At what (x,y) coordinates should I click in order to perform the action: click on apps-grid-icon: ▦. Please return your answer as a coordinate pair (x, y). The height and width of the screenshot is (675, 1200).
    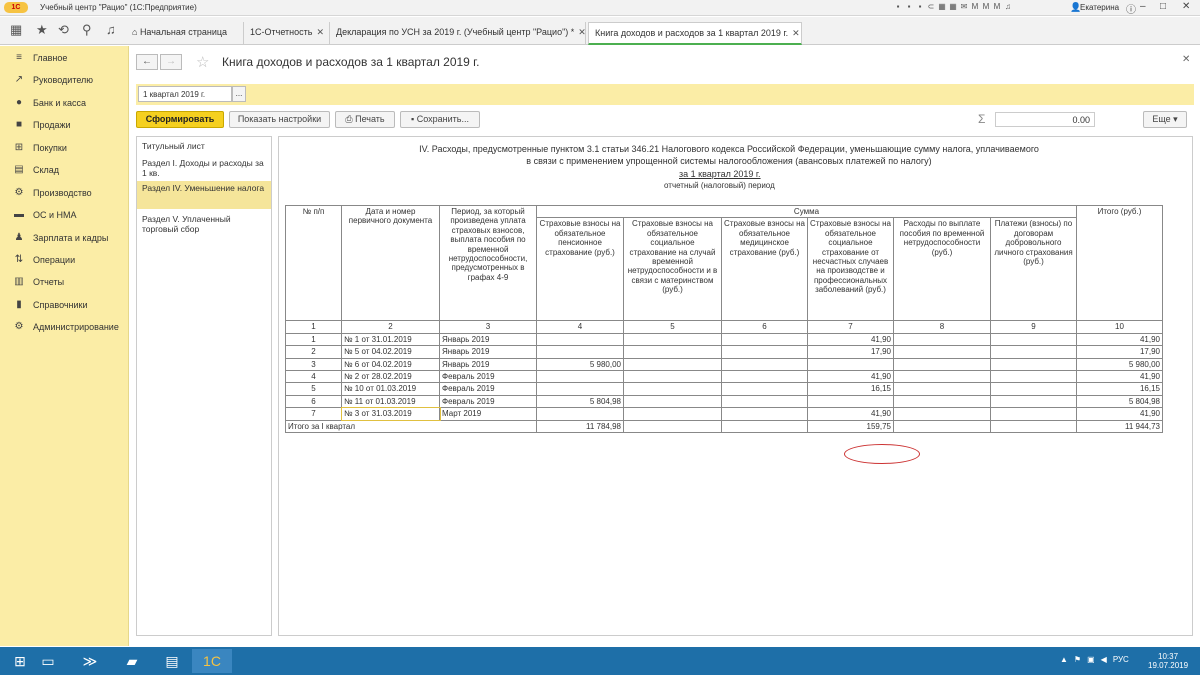
    Looking at the image, I should click on (16, 30).